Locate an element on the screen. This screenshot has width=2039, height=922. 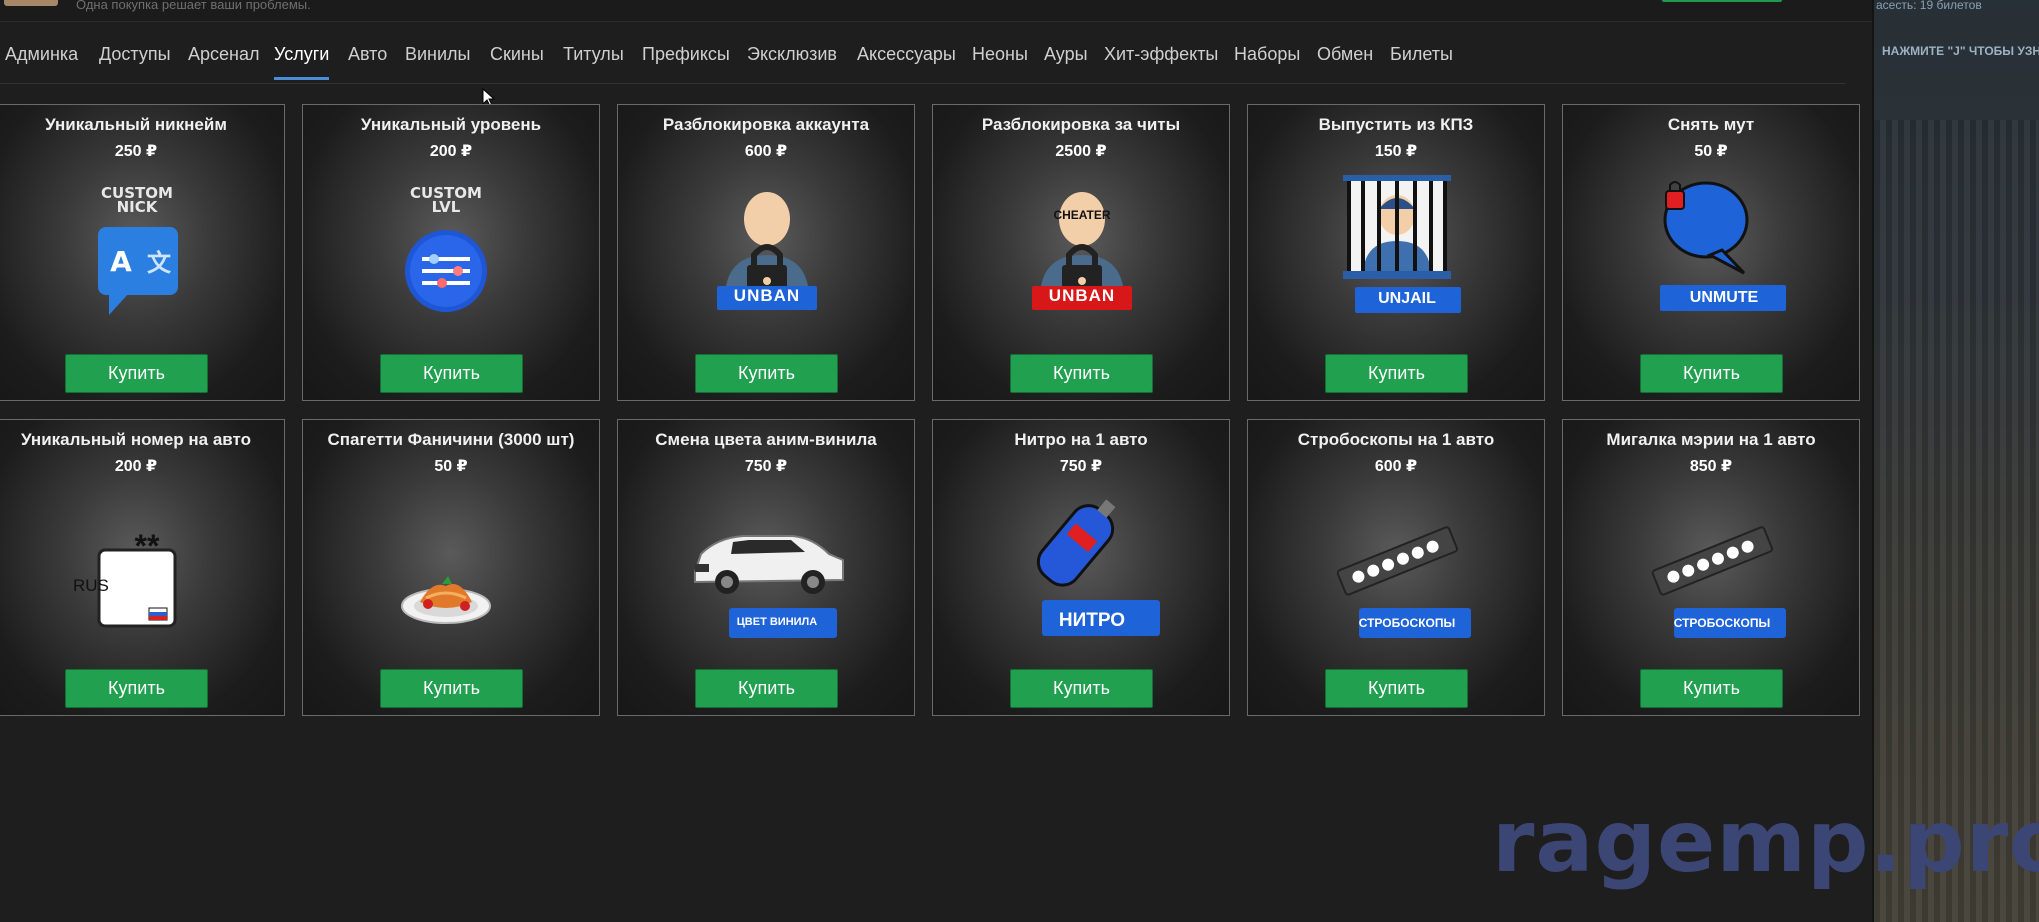
card-title: Нитро на 1 авто is located at coordinates (1081, 439).